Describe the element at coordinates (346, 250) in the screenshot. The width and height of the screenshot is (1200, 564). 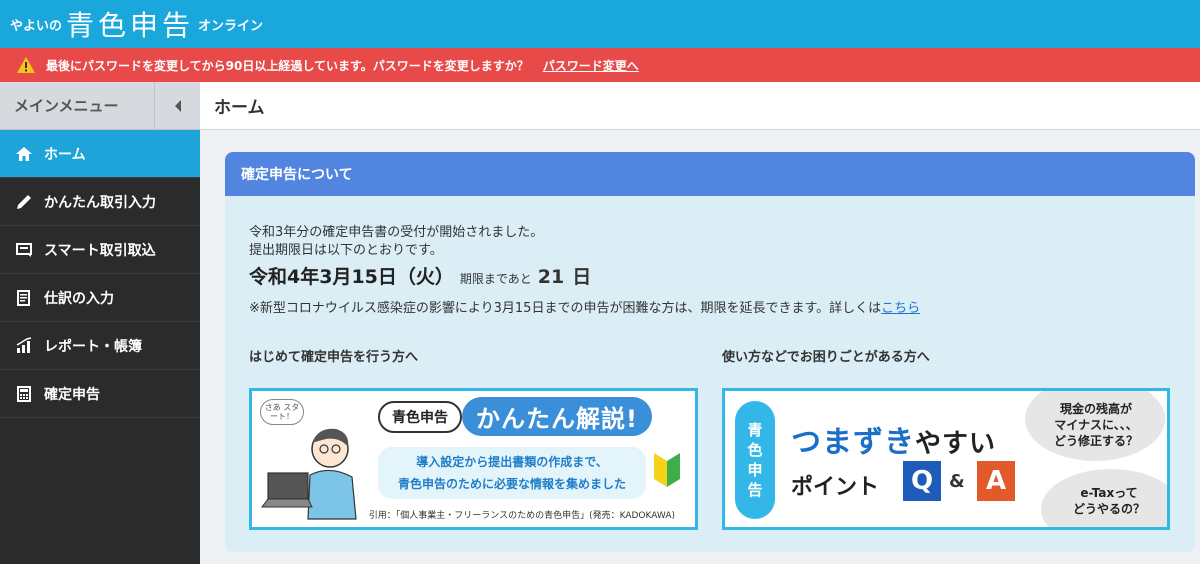
I see `info-line-2: 提出期限日は以下のとおりです。` at that location.